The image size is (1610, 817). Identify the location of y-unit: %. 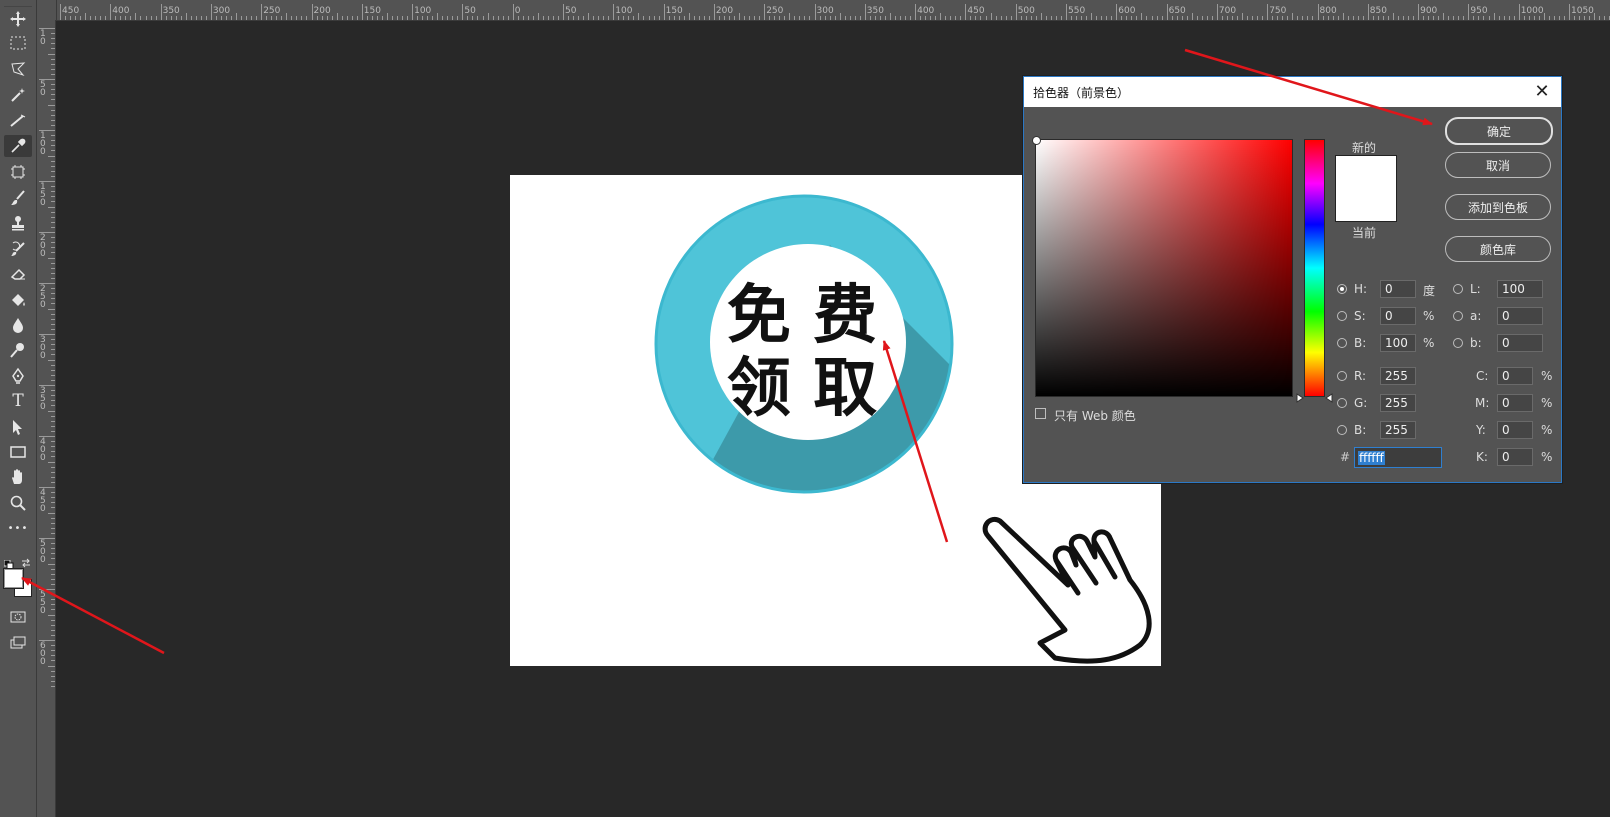
(1547, 430).